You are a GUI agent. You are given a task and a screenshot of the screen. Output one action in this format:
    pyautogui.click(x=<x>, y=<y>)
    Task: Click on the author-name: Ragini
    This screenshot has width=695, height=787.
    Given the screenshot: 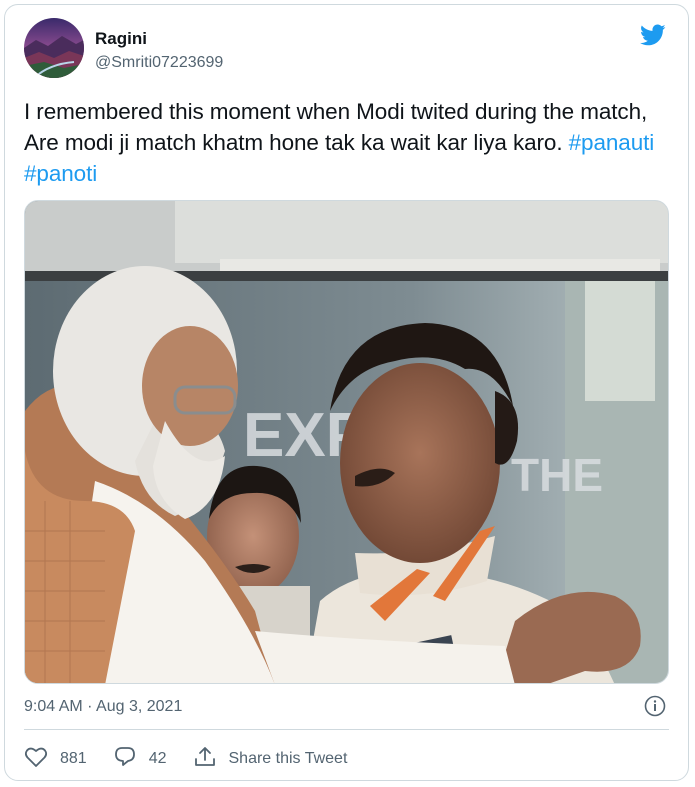 What is the action you would take?
    pyautogui.click(x=121, y=39)
    